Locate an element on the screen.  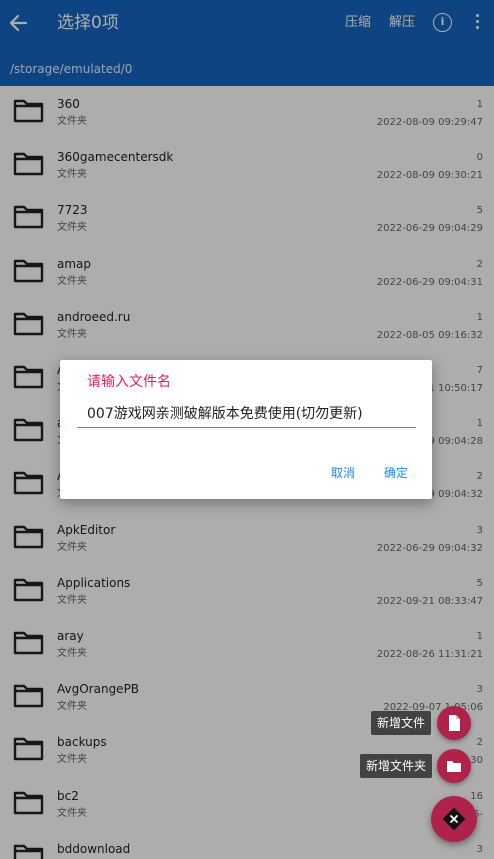
file-icon is located at coordinates (454, 723).